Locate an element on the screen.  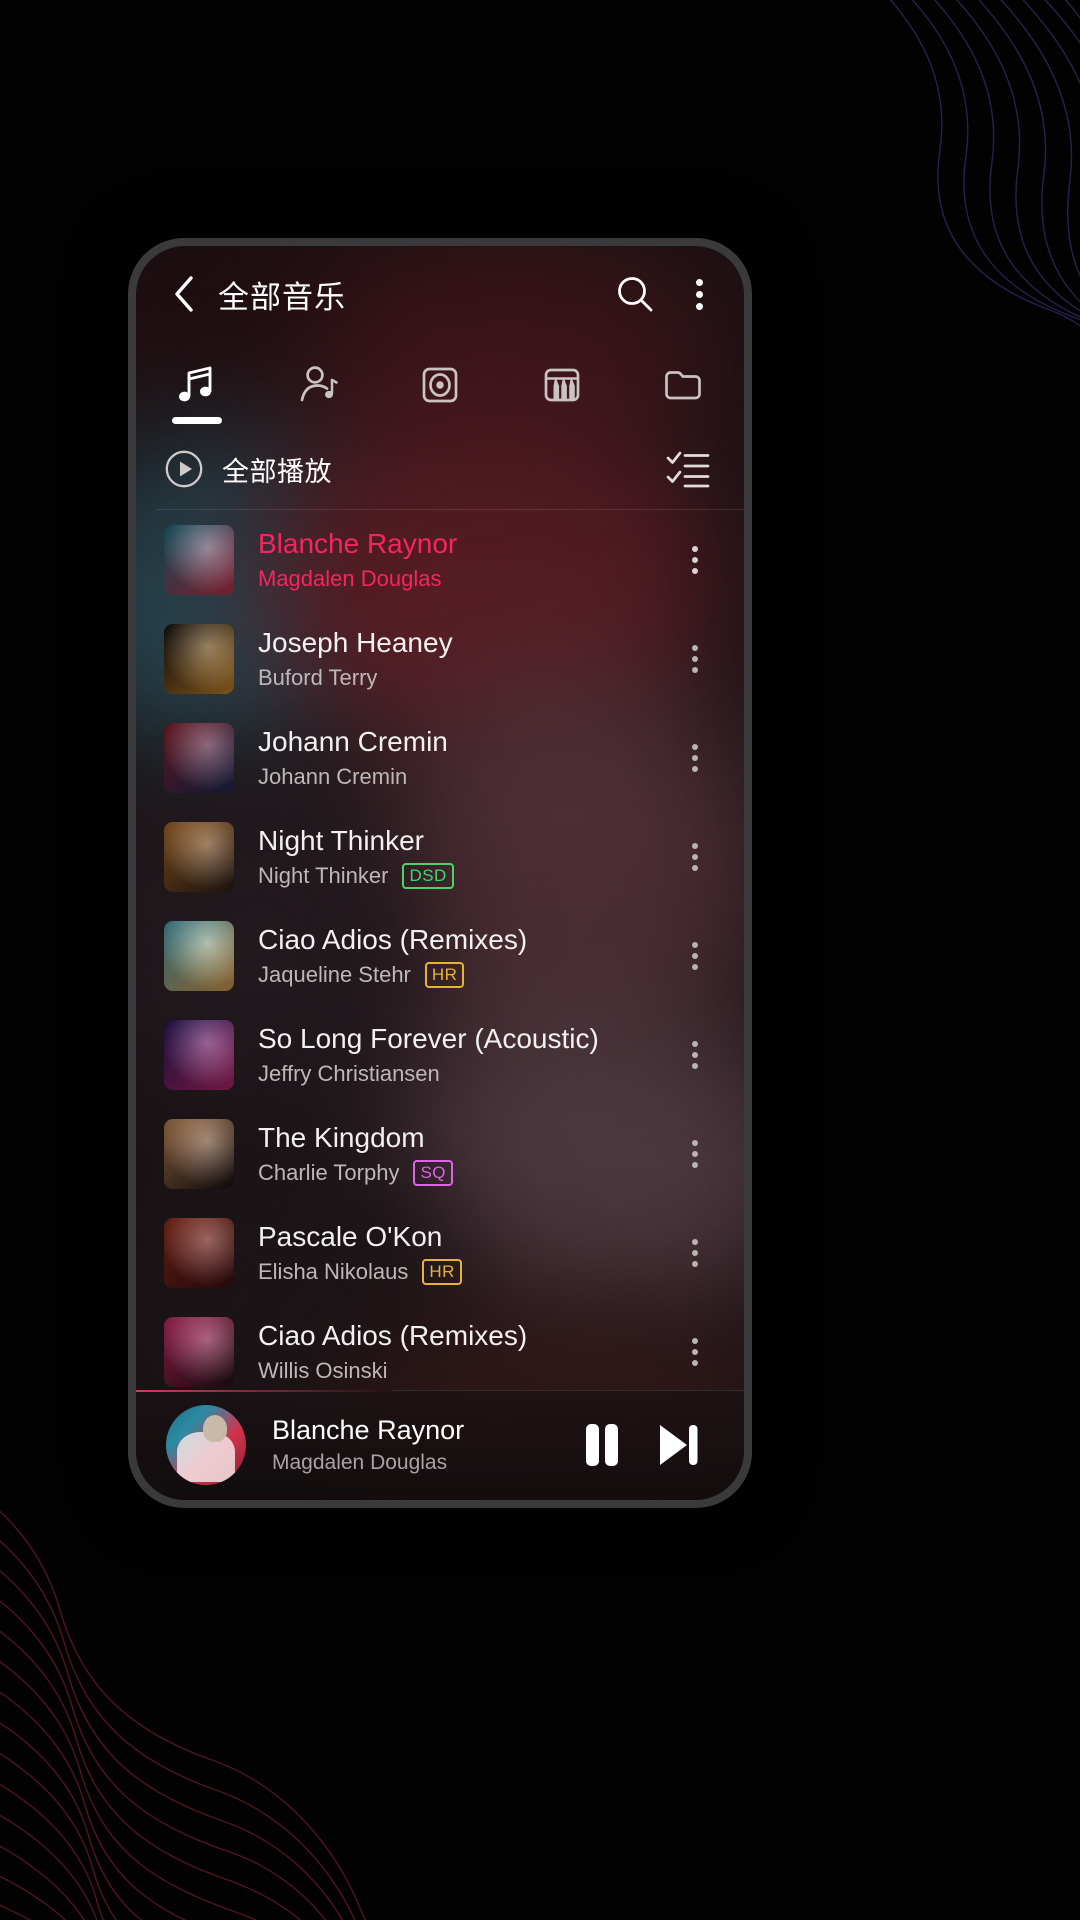
mini-player: Blanche Raynor Magdalen Douglas is located at coordinates (440, 1445).